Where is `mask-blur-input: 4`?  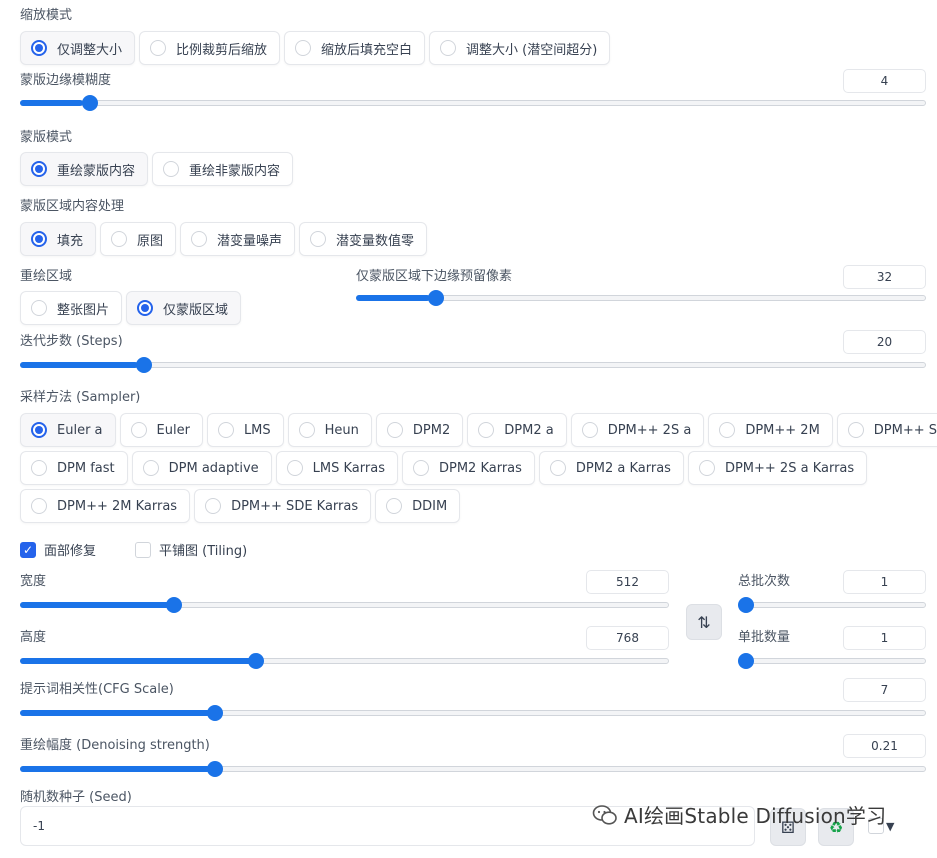 mask-blur-input: 4 is located at coordinates (884, 81).